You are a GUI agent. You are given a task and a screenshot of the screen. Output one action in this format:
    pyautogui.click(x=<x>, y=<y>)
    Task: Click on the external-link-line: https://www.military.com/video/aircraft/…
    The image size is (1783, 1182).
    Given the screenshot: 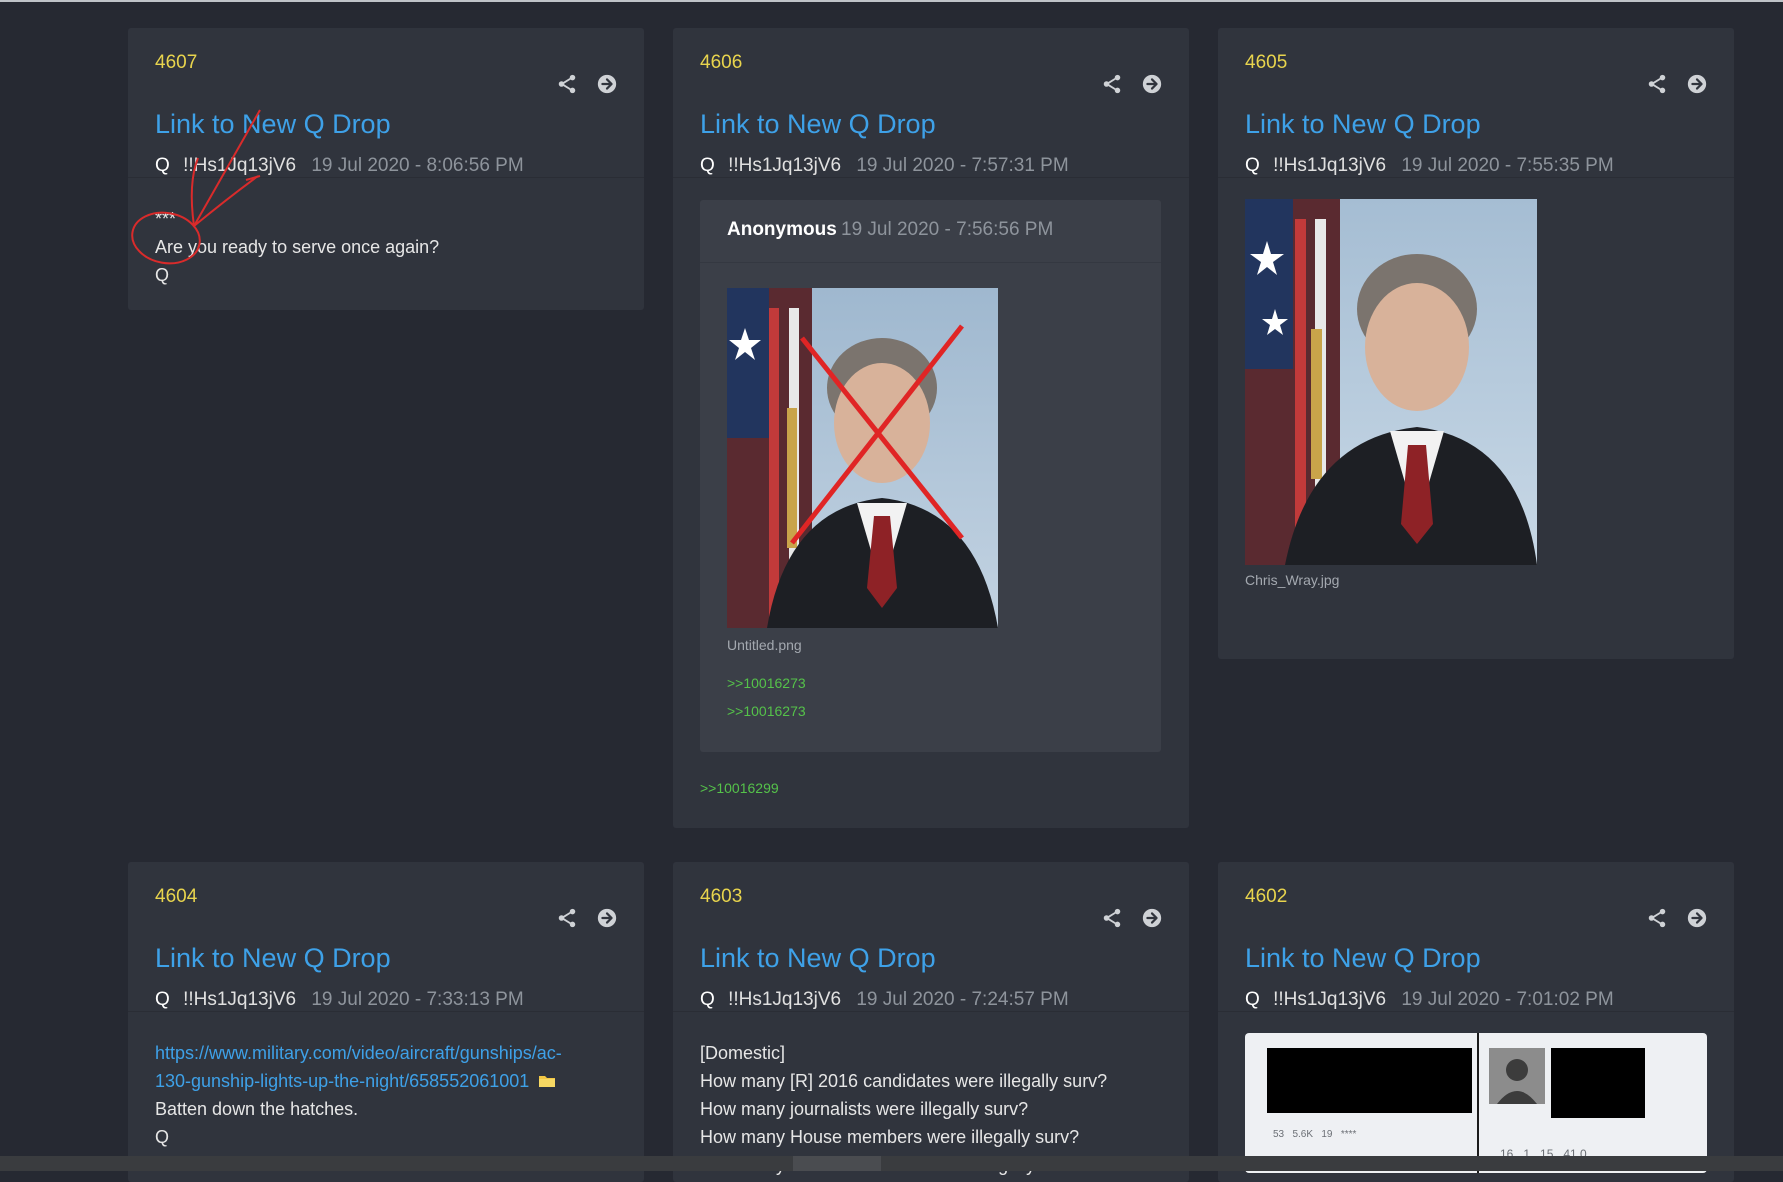 What is the action you would take?
    pyautogui.click(x=358, y=1053)
    